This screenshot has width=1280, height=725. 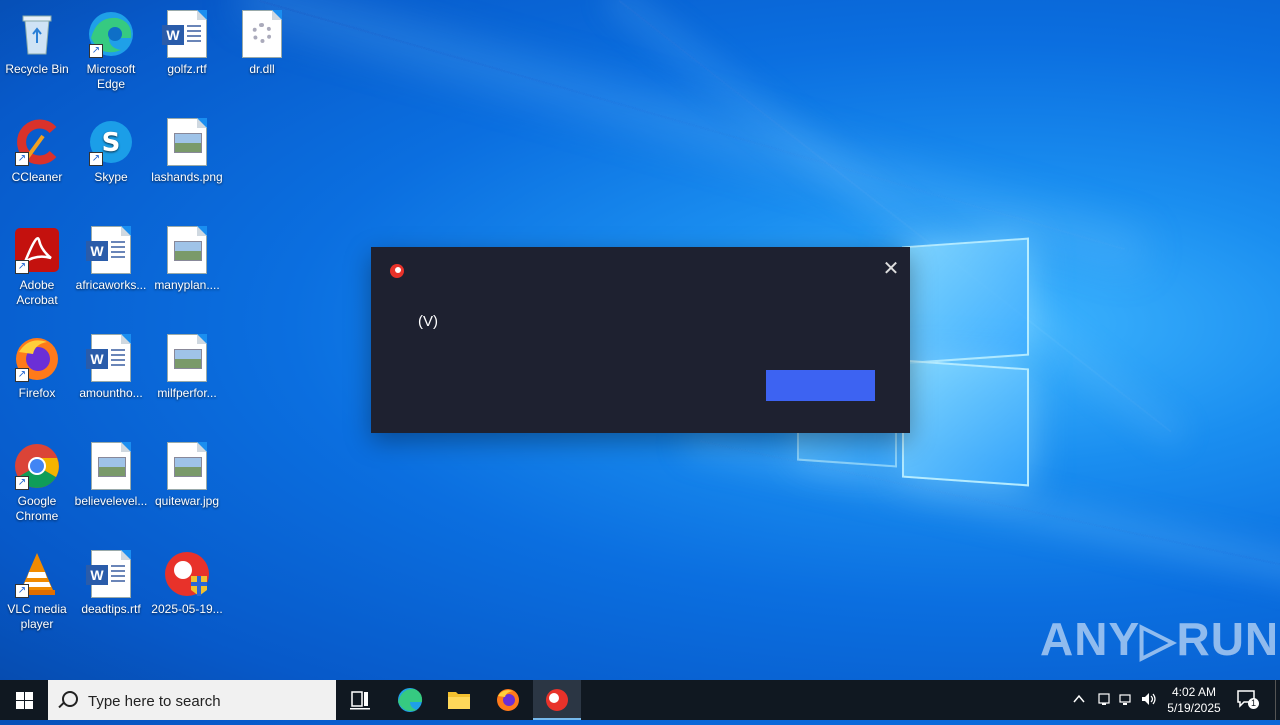 I want to click on desktop-icon-ccleaner: ↗ CCleaner, so click(x=37, y=148).